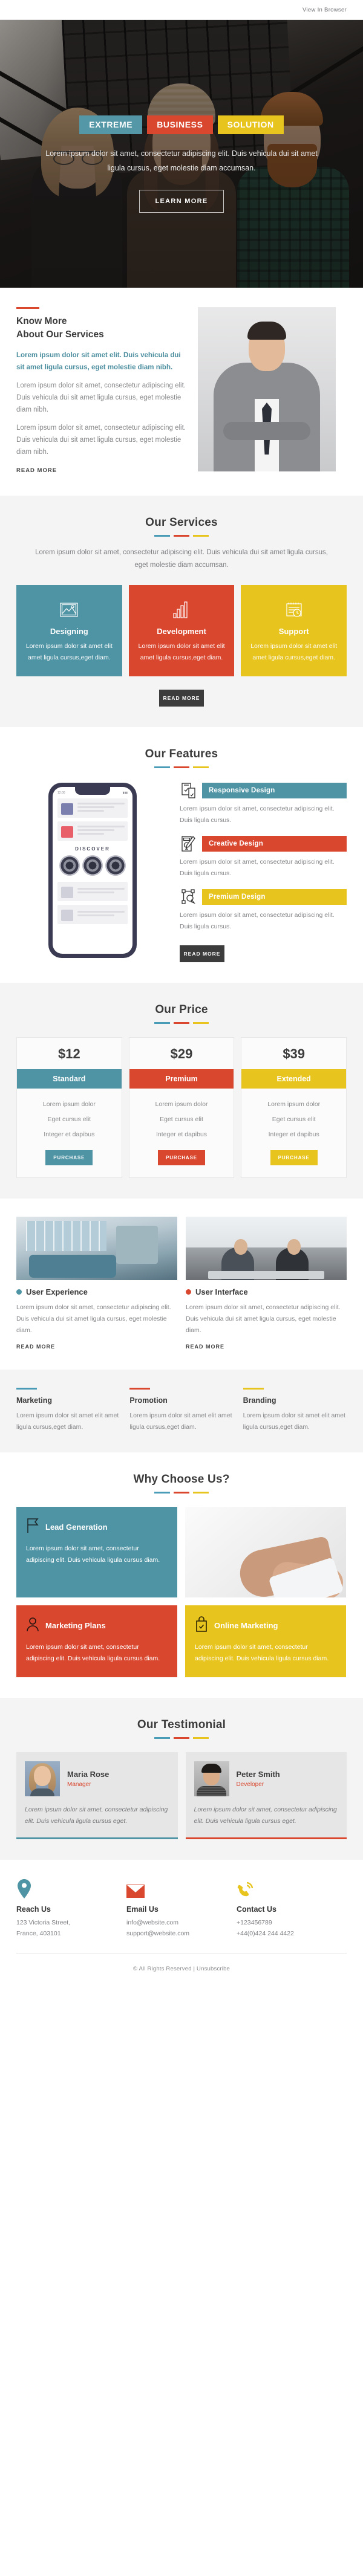 The width and height of the screenshot is (363, 2576). What do you see at coordinates (32, 1527) in the screenshot?
I see `flag-icon` at bounding box center [32, 1527].